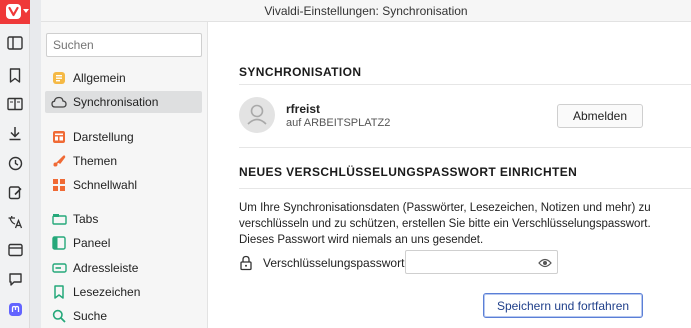 The width and height of the screenshot is (691, 328). I want to click on vivaldi-logo-icon, so click(13, 11).